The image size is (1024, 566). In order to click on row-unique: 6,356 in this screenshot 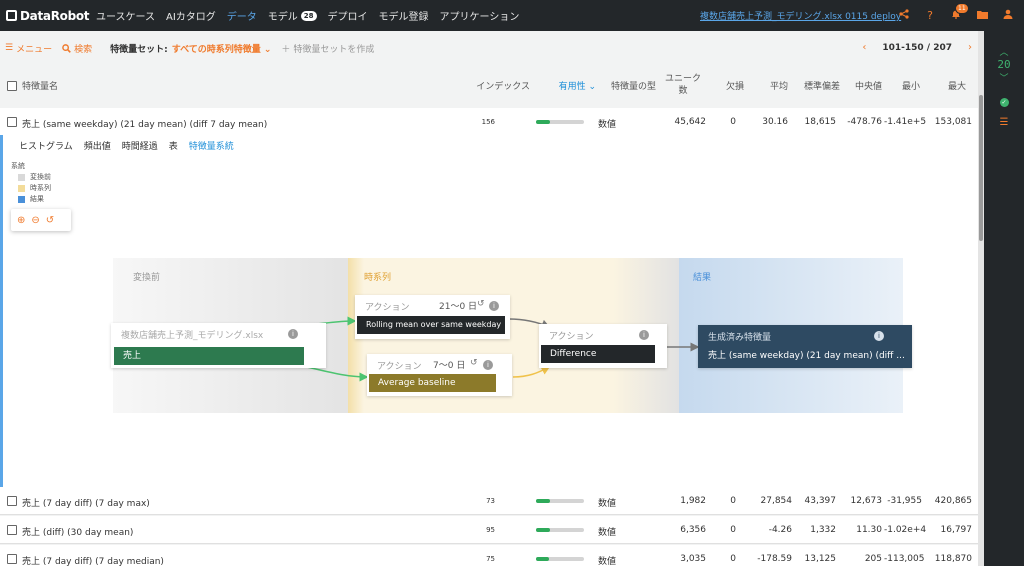, I will do `click(693, 530)`.